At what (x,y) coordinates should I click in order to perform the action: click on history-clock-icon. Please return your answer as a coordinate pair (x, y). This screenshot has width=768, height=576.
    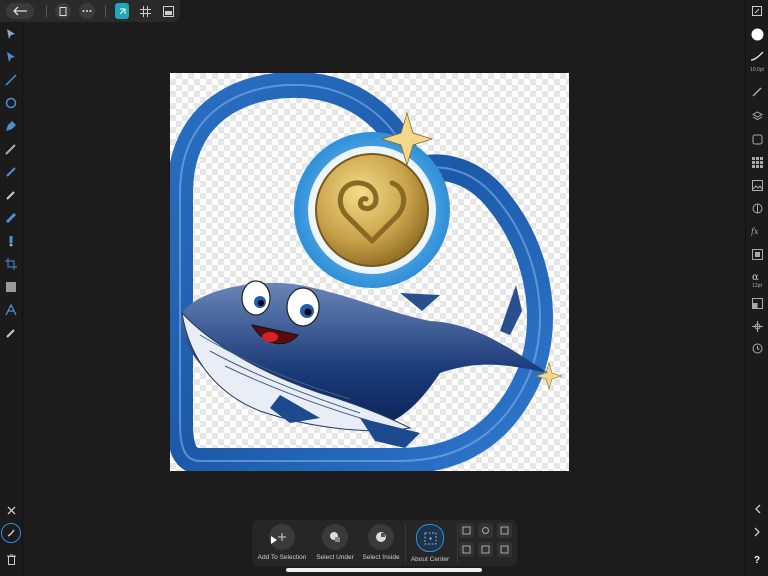
    Looking at the image, I should click on (757, 348).